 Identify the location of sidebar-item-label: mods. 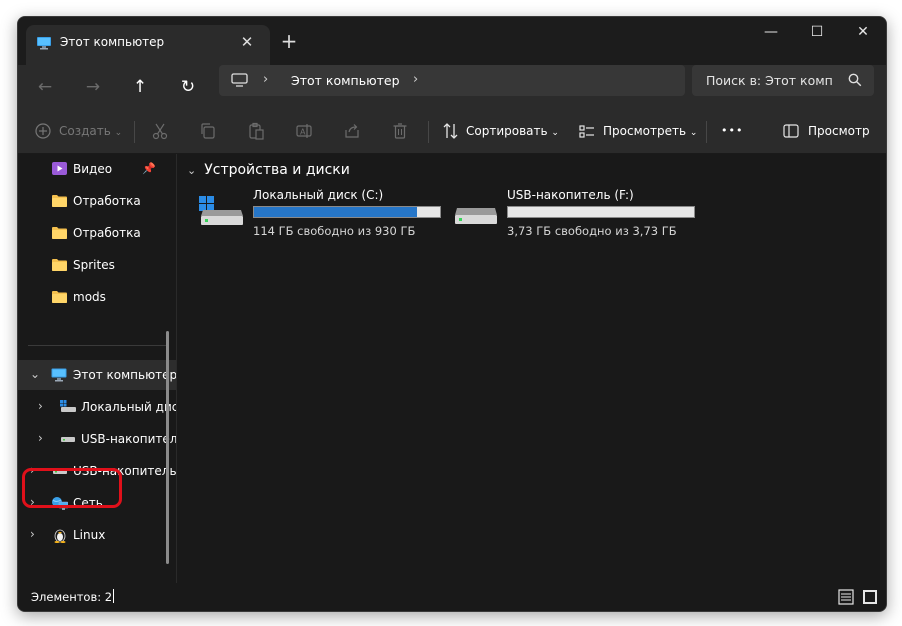
(89, 297).